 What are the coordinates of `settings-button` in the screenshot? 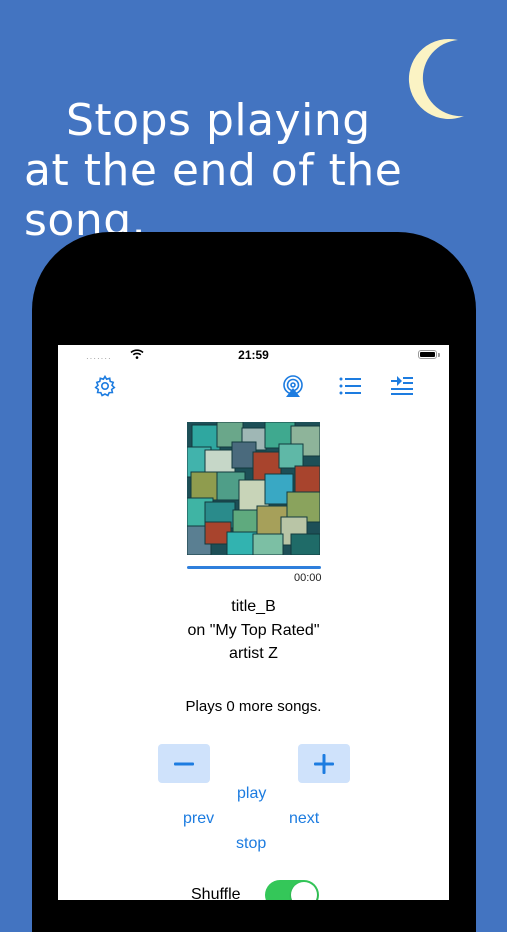 It's located at (105, 386).